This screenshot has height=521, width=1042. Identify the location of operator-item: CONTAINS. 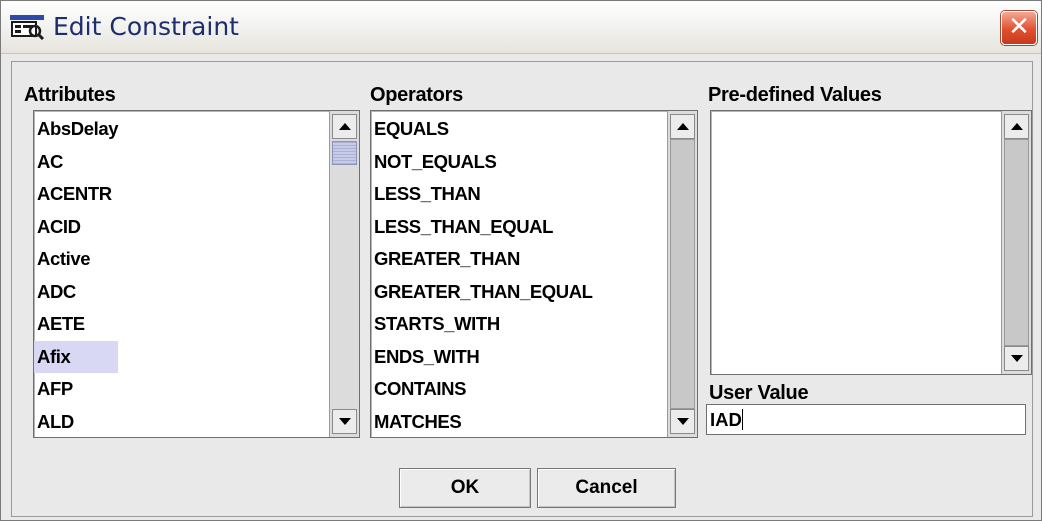
(482, 389).